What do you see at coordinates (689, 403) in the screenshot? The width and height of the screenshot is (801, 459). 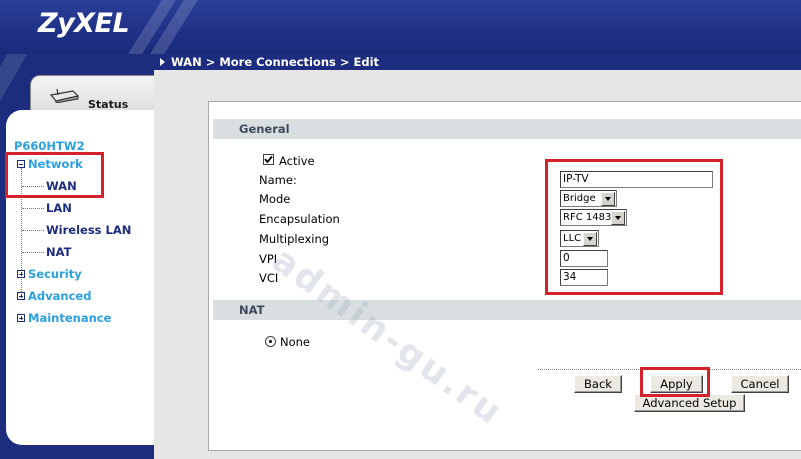 I see `advanced-setup-button: Advanced Setup` at bounding box center [689, 403].